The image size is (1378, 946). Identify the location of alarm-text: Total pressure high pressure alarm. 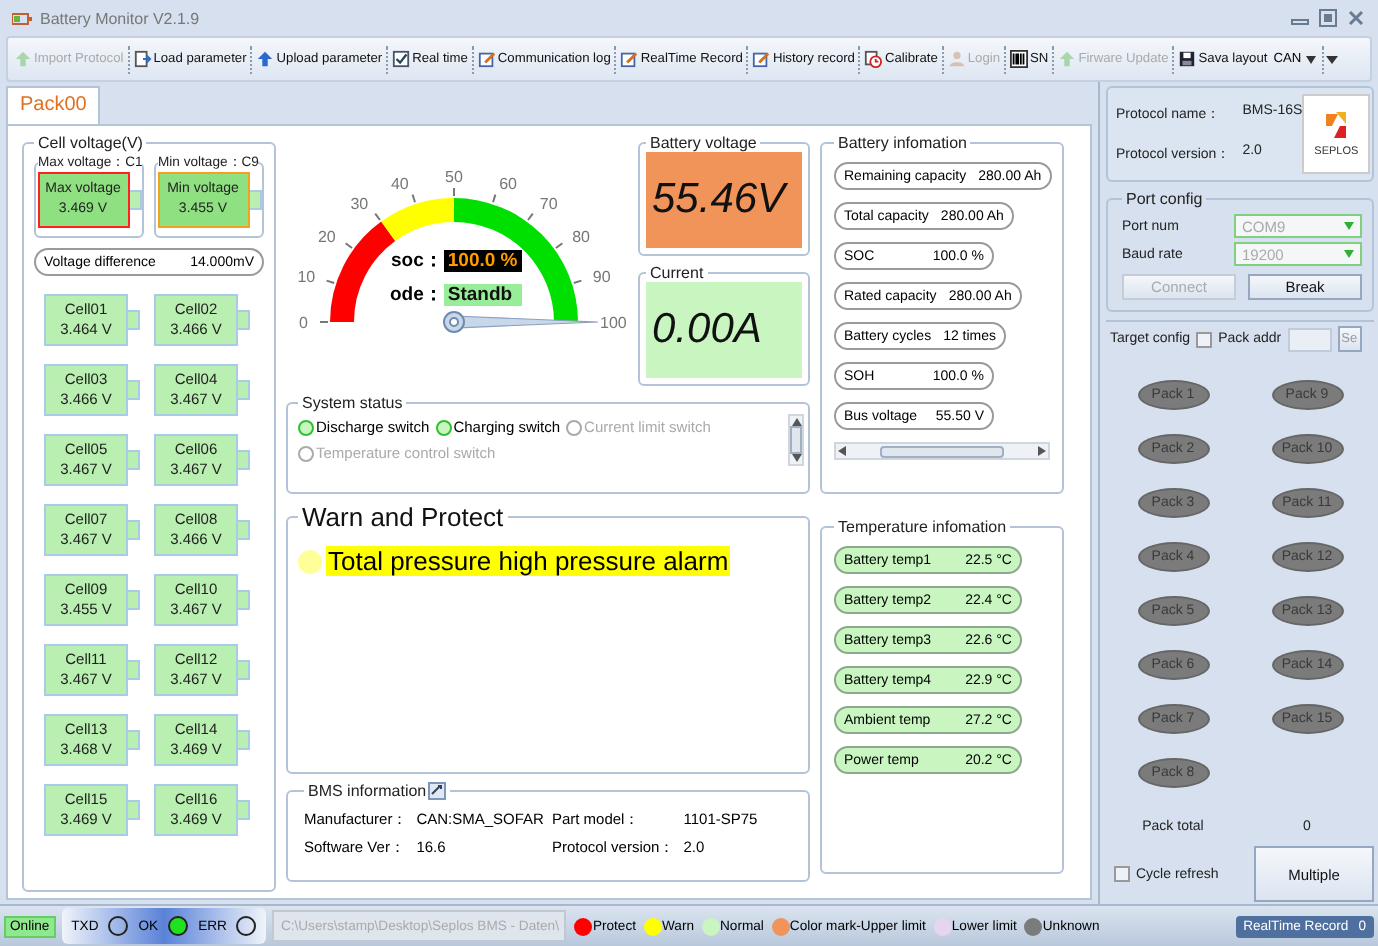
(528, 561).